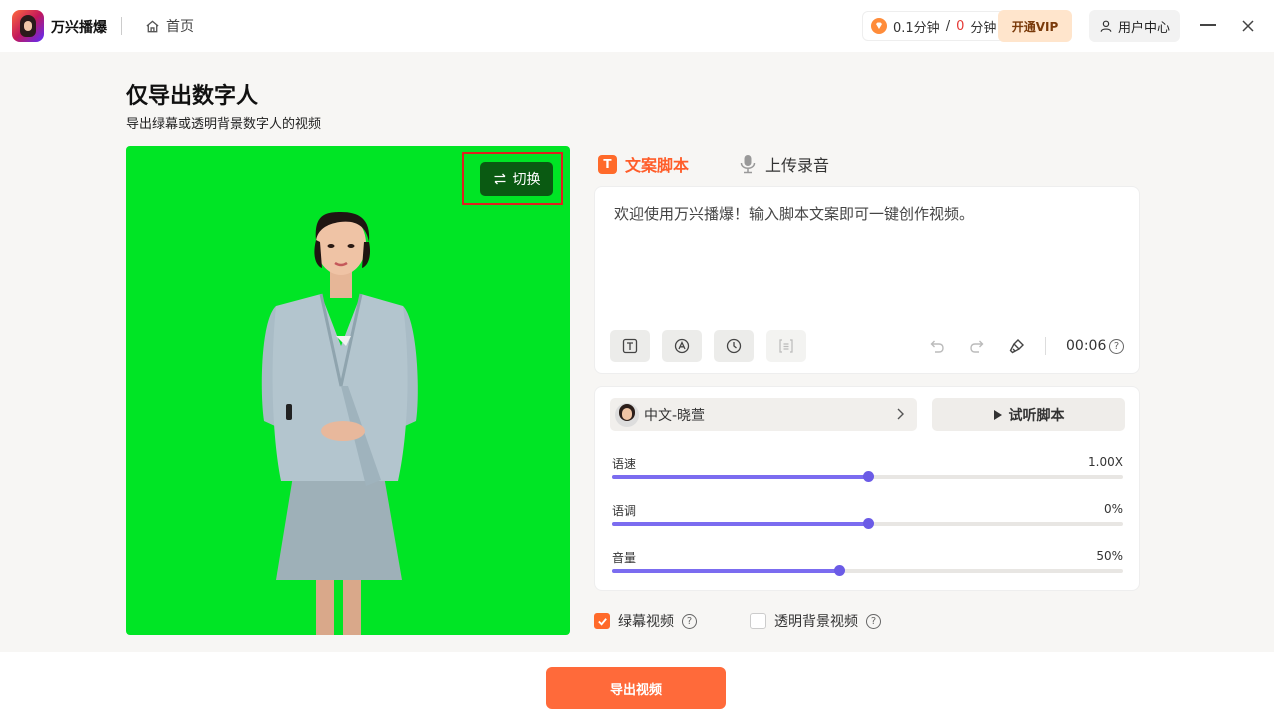 The width and height of the screenshot is (1274, 723). What do you see at coordinates (997, 414) in the screenshot?
I see `play-icon` at bounding box center [997, 414].